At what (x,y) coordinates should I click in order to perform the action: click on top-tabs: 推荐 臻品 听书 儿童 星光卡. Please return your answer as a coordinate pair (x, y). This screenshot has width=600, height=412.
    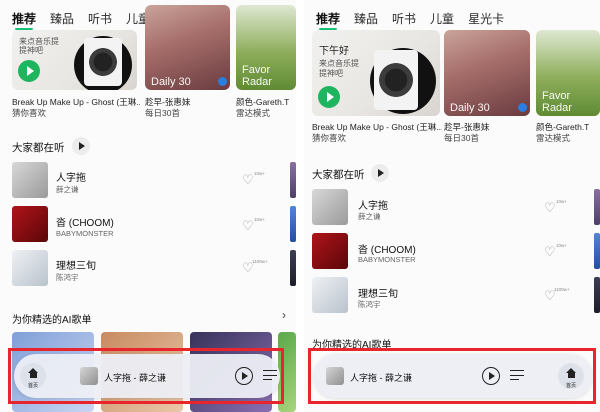
    Looking at the image, I should click on (410, 20).